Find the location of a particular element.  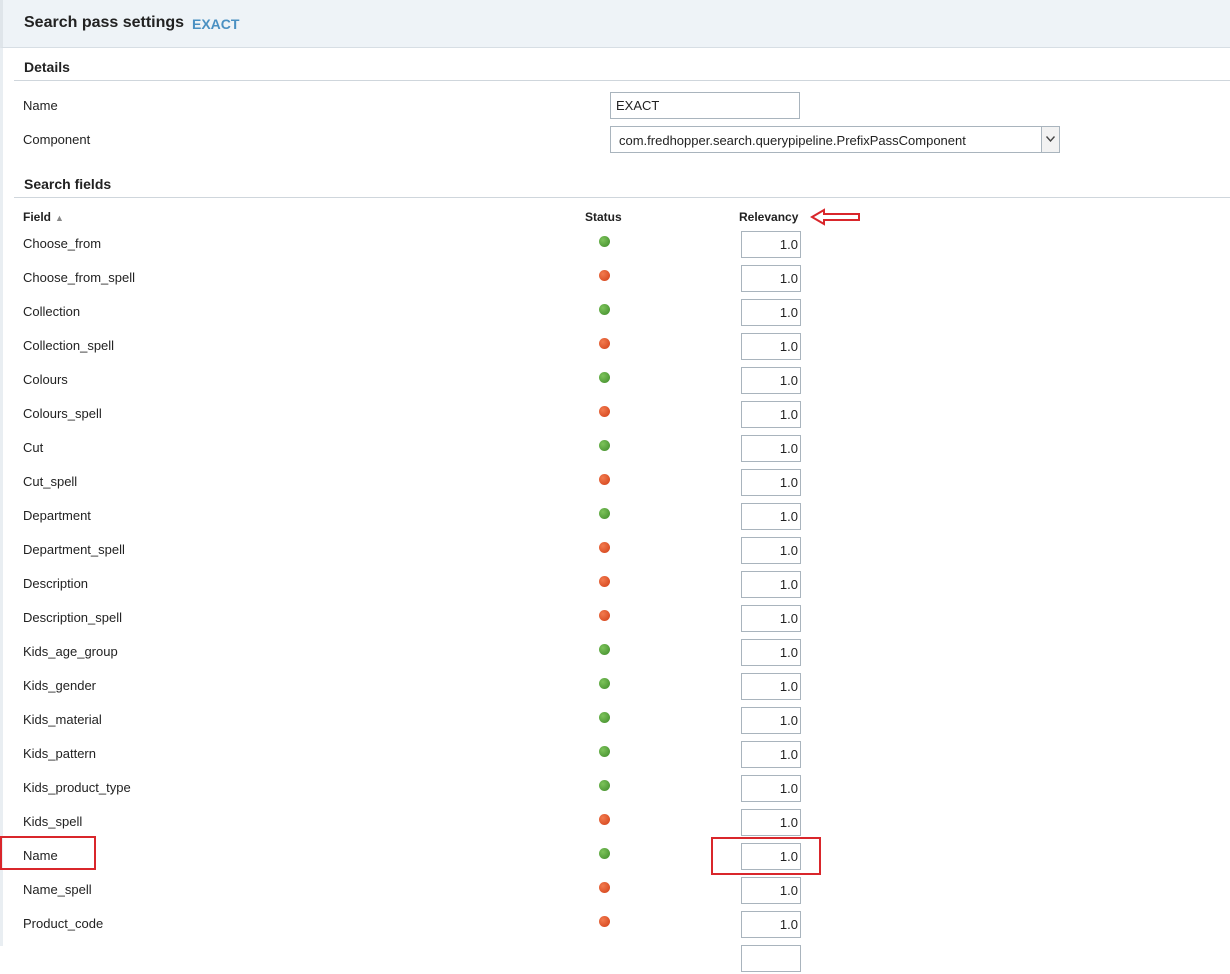

table-row: Department is located at coordinates (615, 515).